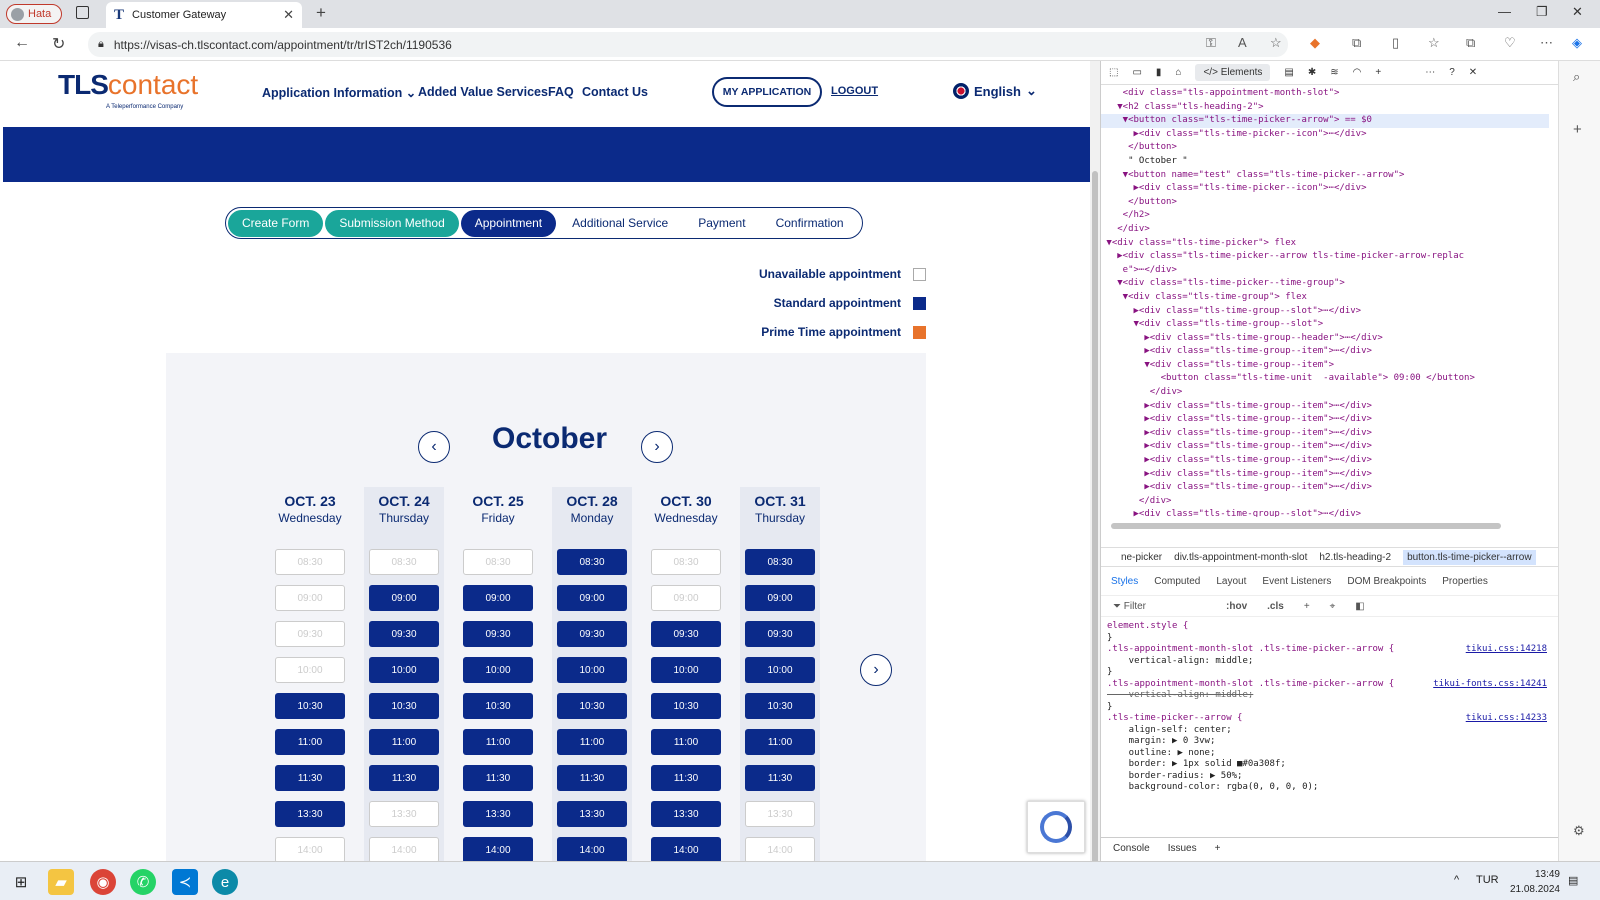  I want to click on clock: 13:49 21.08.2024, so click(1535, 882).